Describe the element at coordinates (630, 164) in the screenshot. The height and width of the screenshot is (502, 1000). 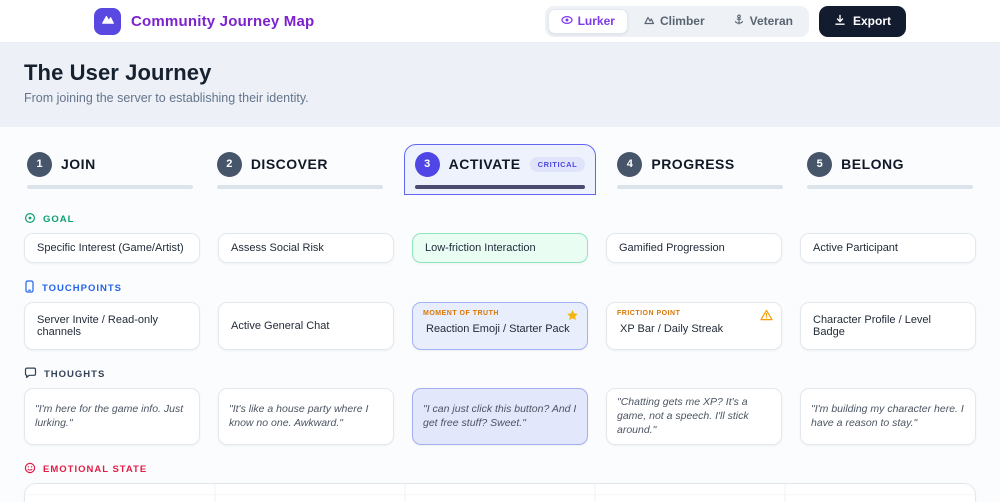
I see `stage-number-badge: 4` at that location.